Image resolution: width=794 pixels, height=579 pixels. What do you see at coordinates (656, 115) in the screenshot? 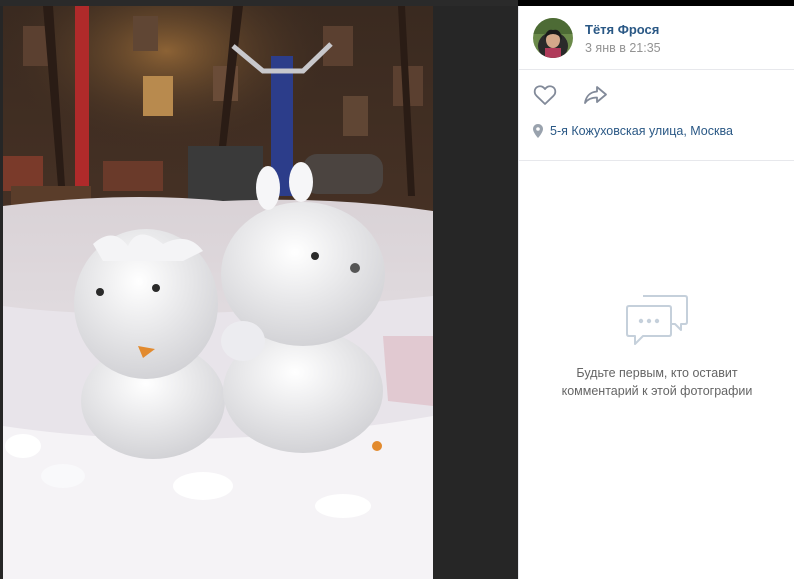
I see `post-actions: 5-я Кожуховская улица, Москва` at bounding box center [656, 115].